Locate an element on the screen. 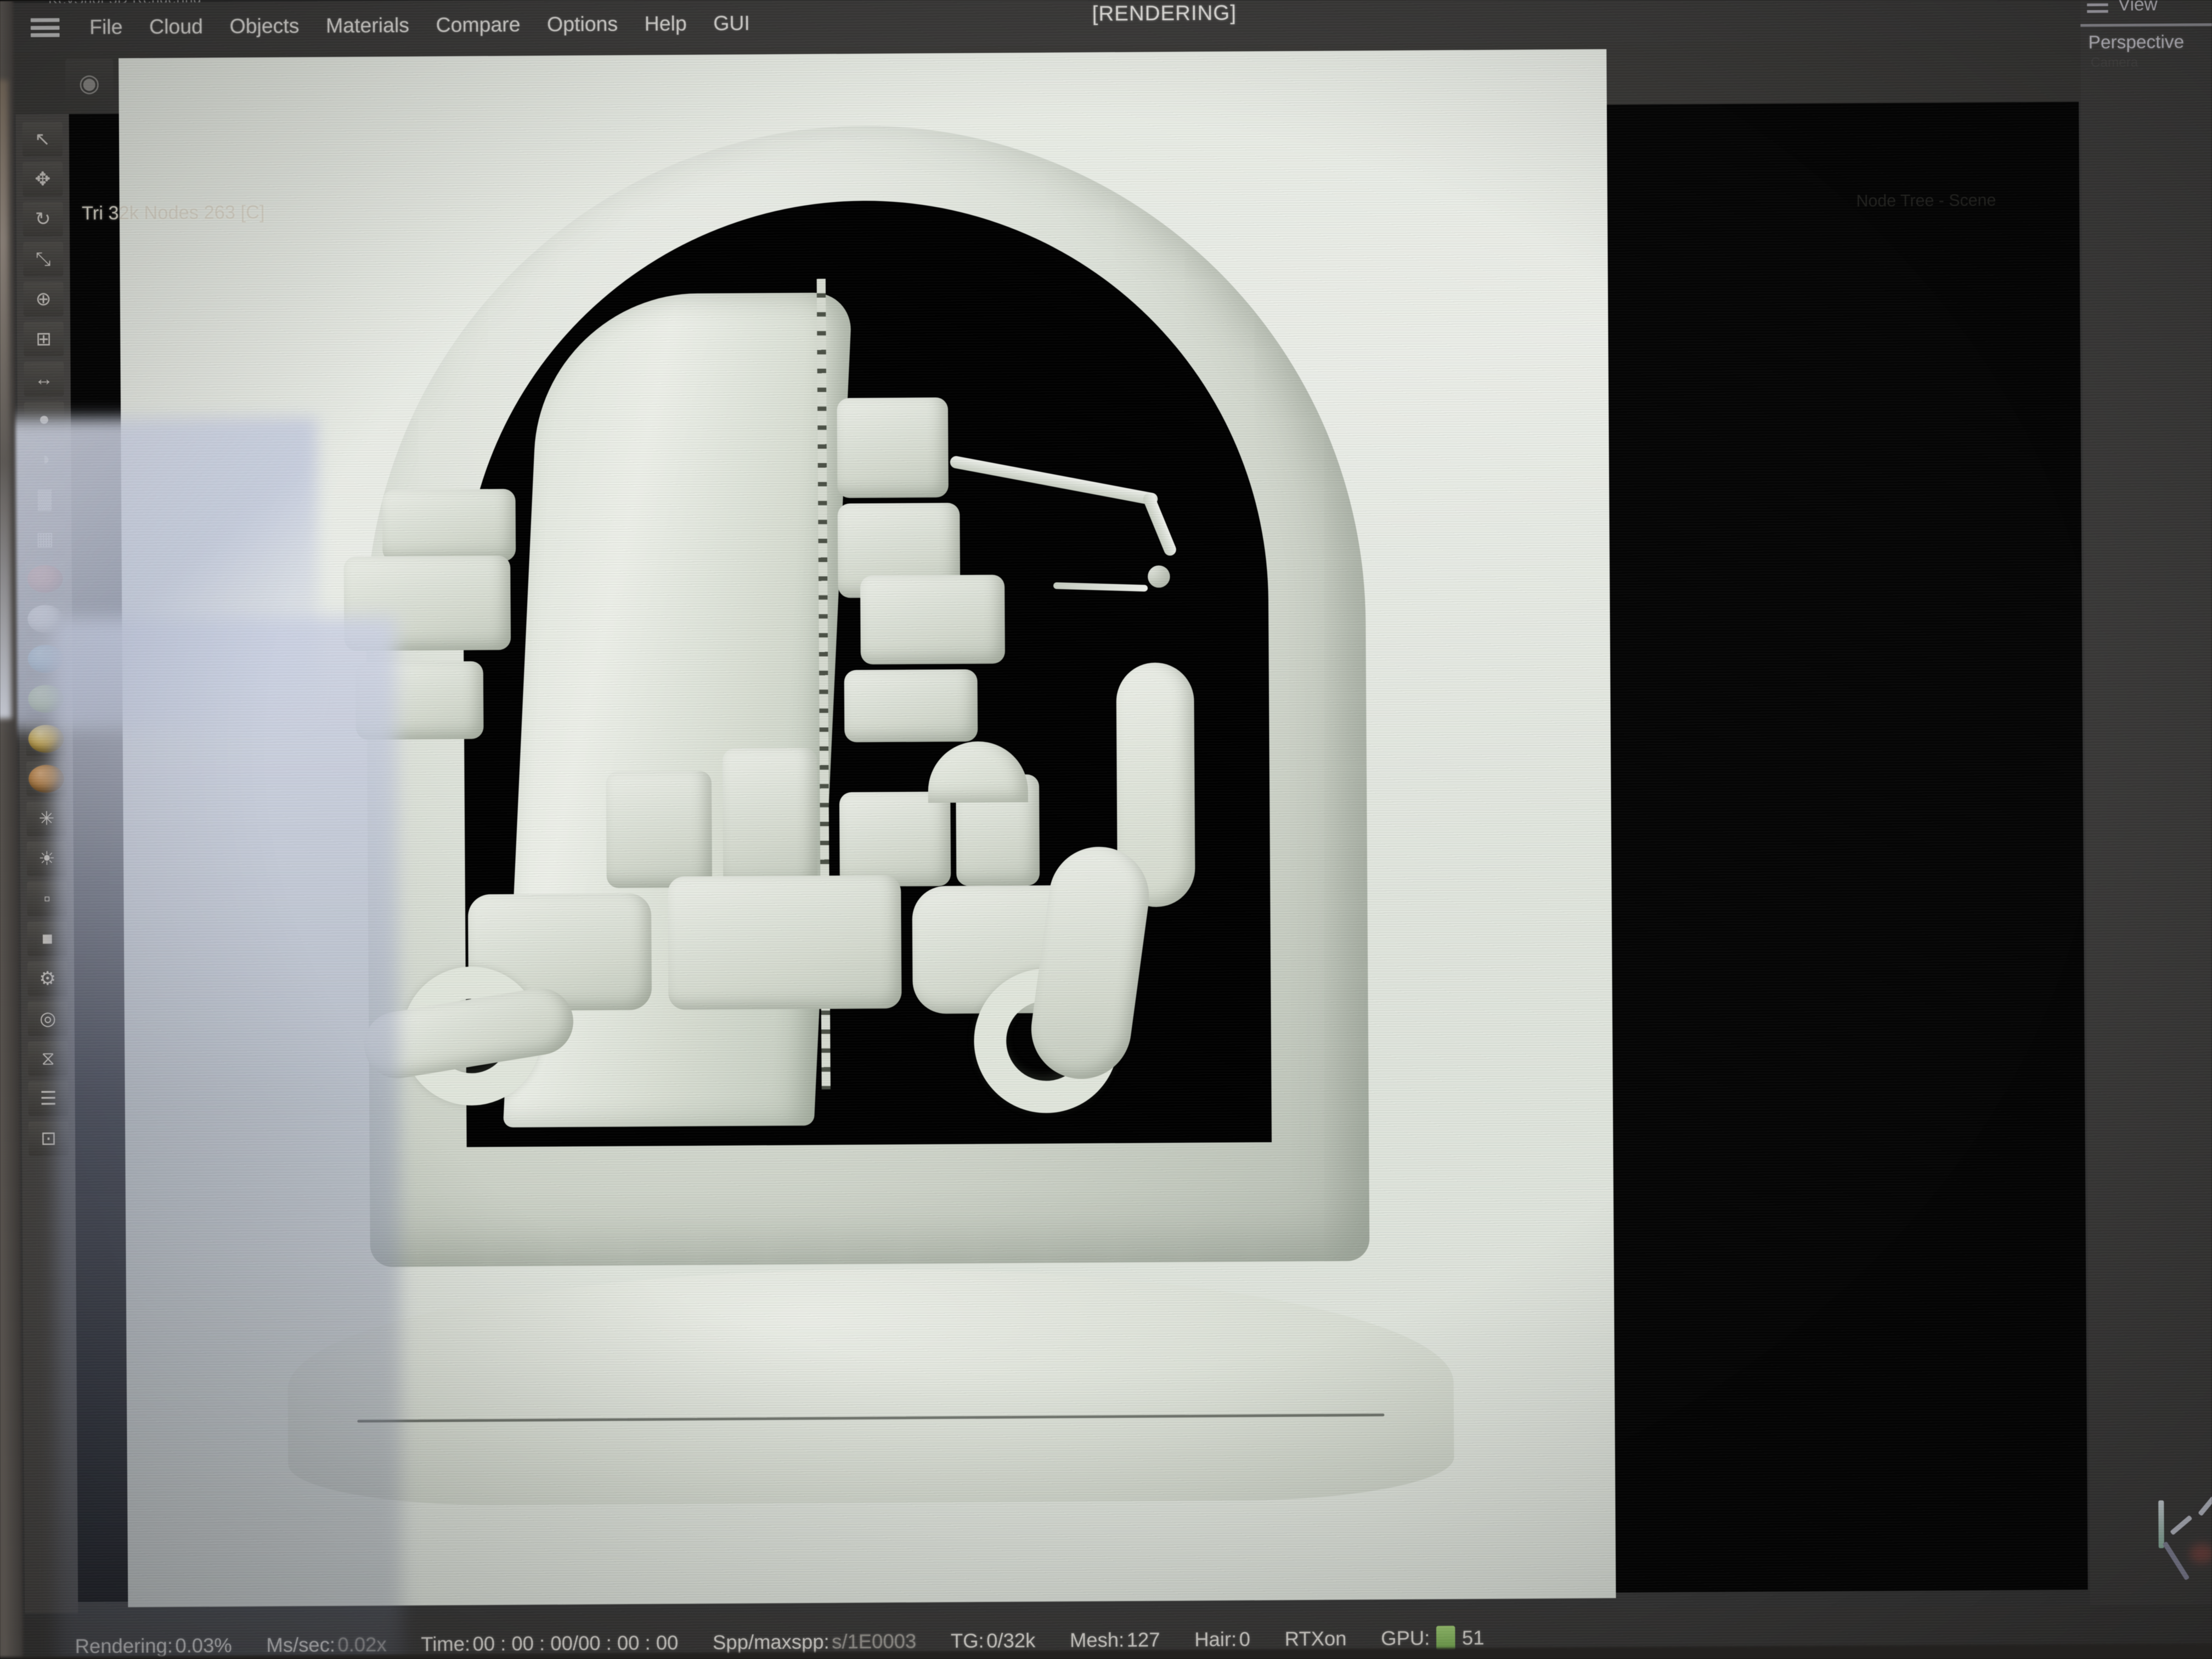 The width and height of the screenshot is (2212, 1659). render-status-flag: [RENDERING] is located at coordinates (1164, 14).